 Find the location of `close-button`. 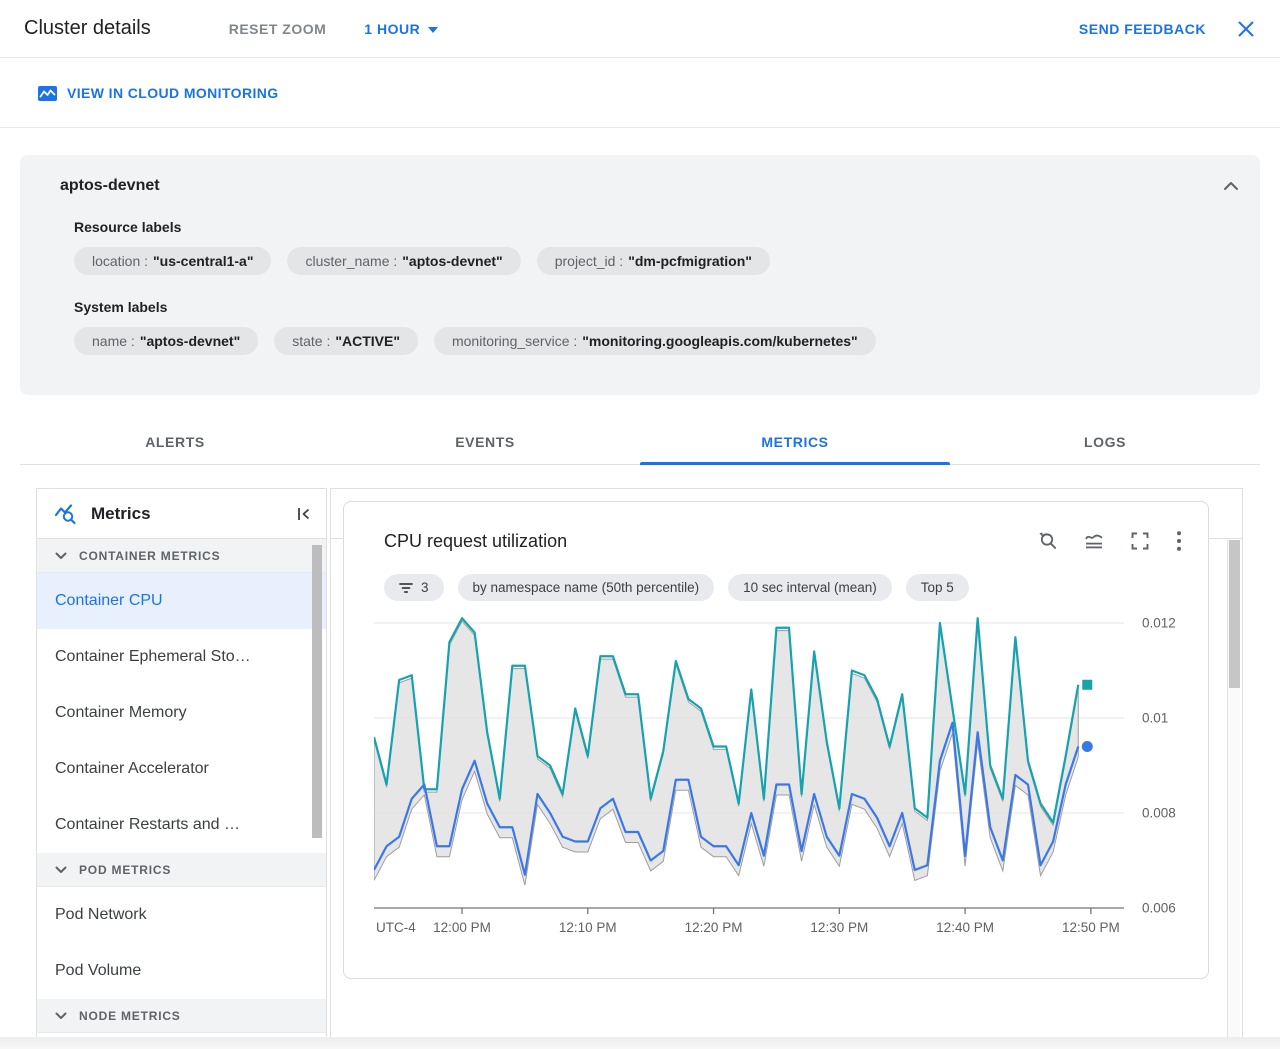

close-button is located at coordinates (1246, 29).